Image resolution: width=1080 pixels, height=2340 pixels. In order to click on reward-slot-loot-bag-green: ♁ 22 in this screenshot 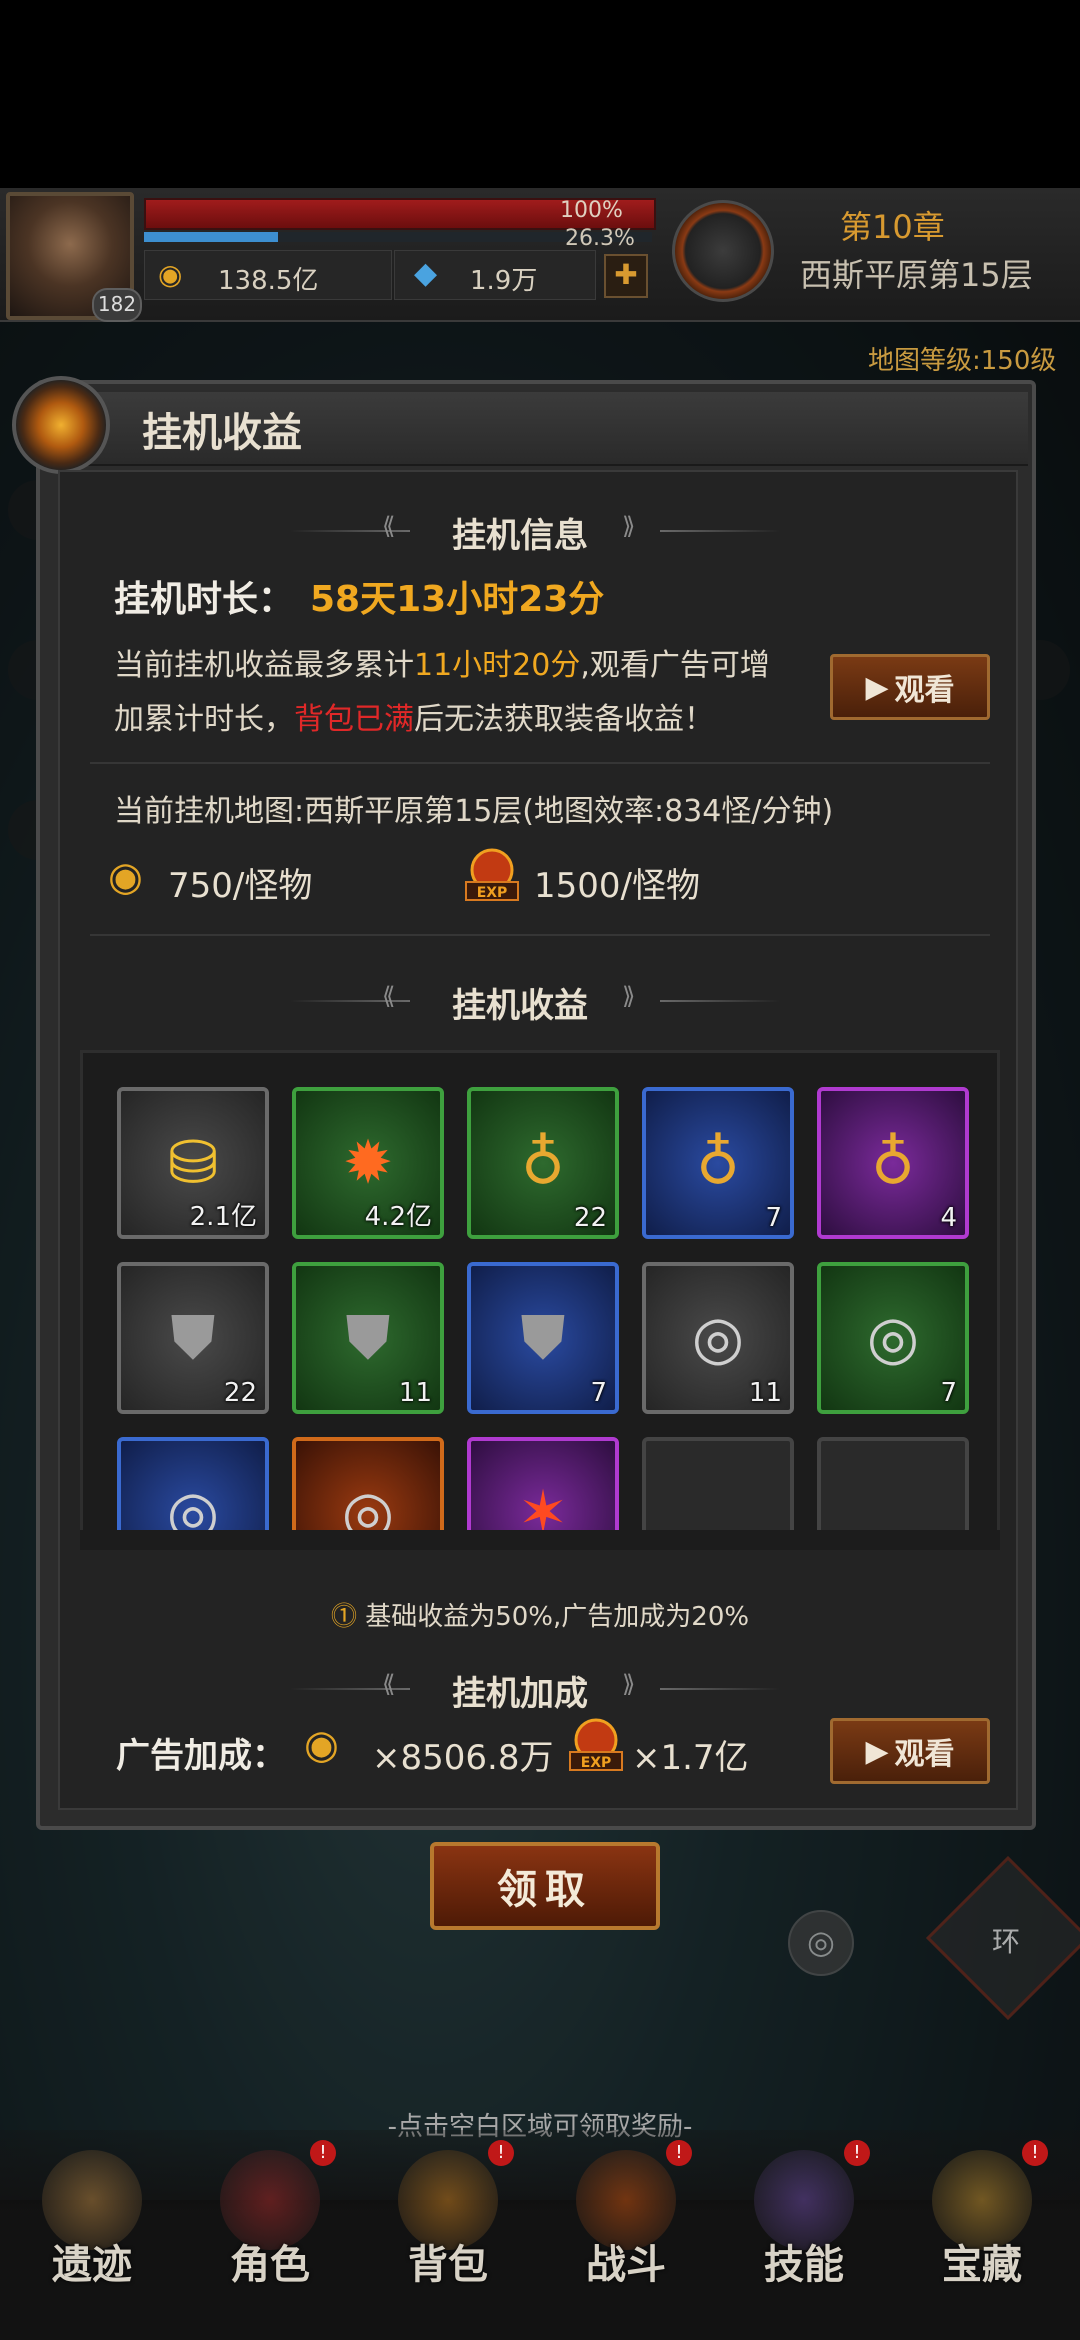, I will do `click(543, 1163)`.